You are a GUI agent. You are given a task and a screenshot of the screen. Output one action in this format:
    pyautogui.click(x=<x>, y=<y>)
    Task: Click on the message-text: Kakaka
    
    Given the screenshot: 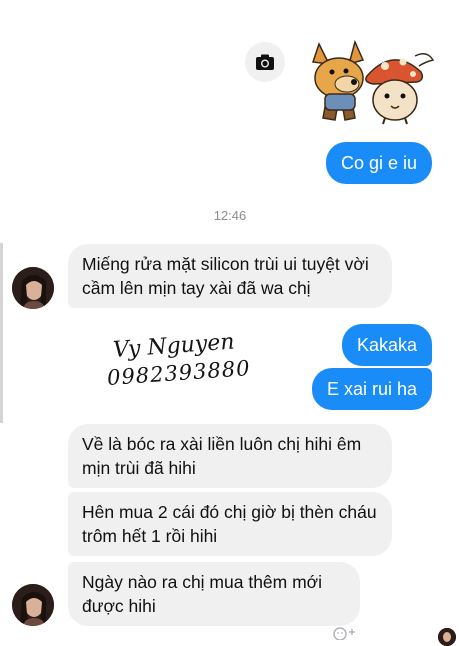 What is the action you would take?
    pyautogui.click(x=386, y=345)
    